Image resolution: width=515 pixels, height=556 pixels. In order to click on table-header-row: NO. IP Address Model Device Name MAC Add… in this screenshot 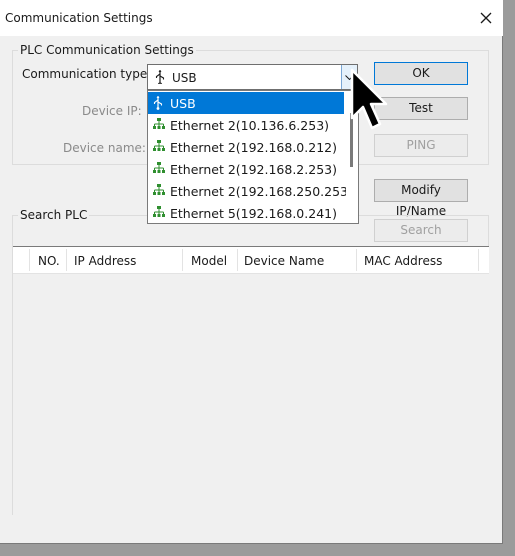, I will do `click(251, 260)`.